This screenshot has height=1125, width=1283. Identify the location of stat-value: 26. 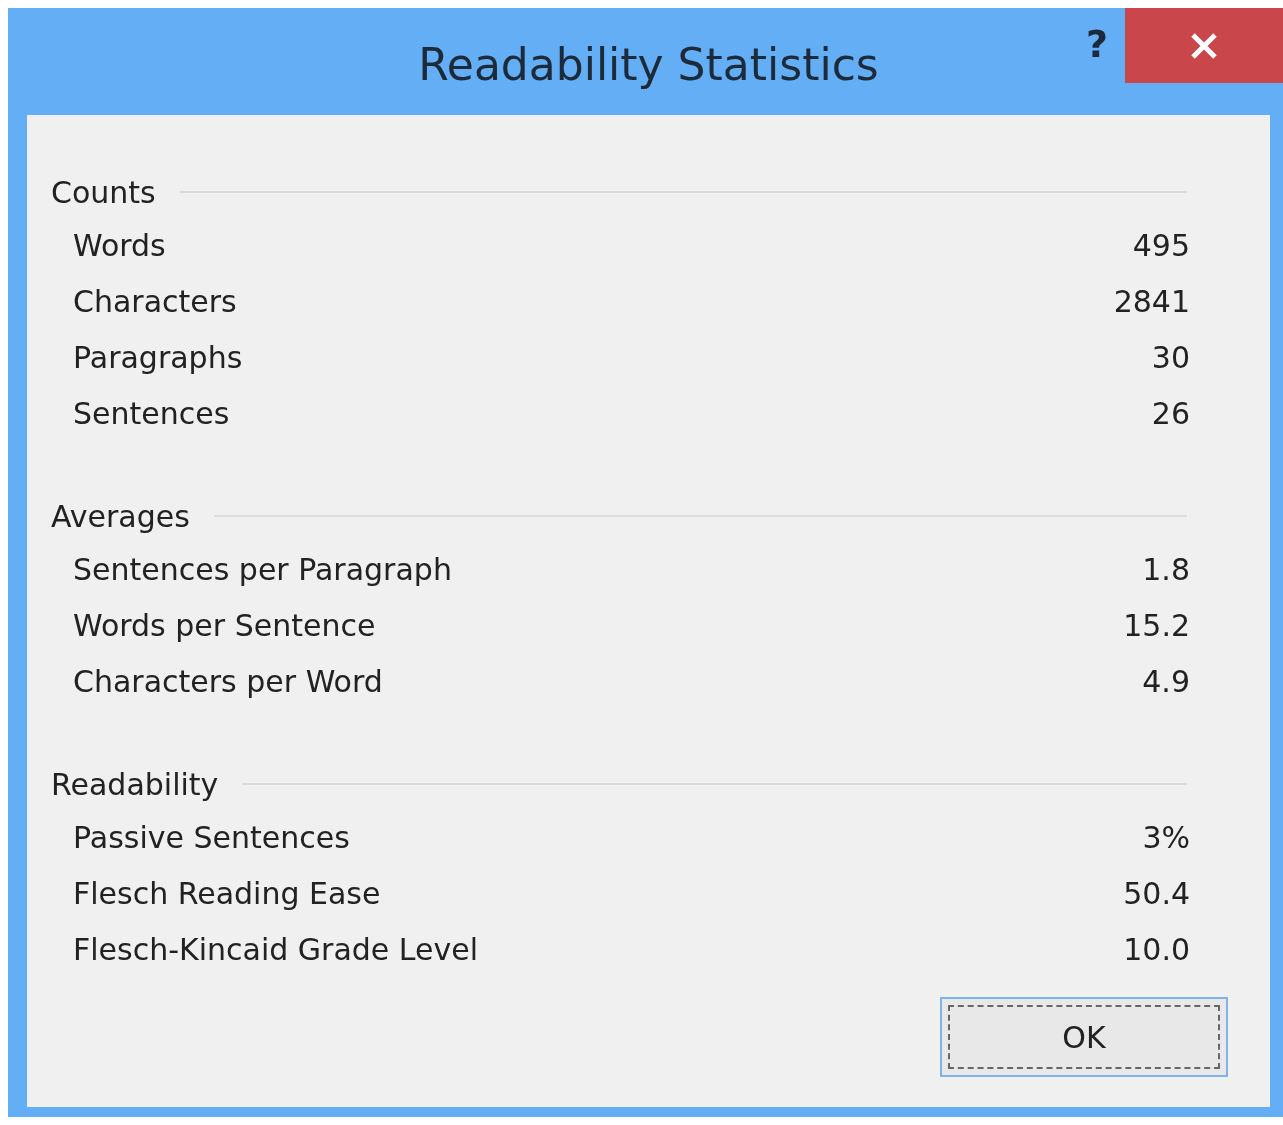
(1170, 413).